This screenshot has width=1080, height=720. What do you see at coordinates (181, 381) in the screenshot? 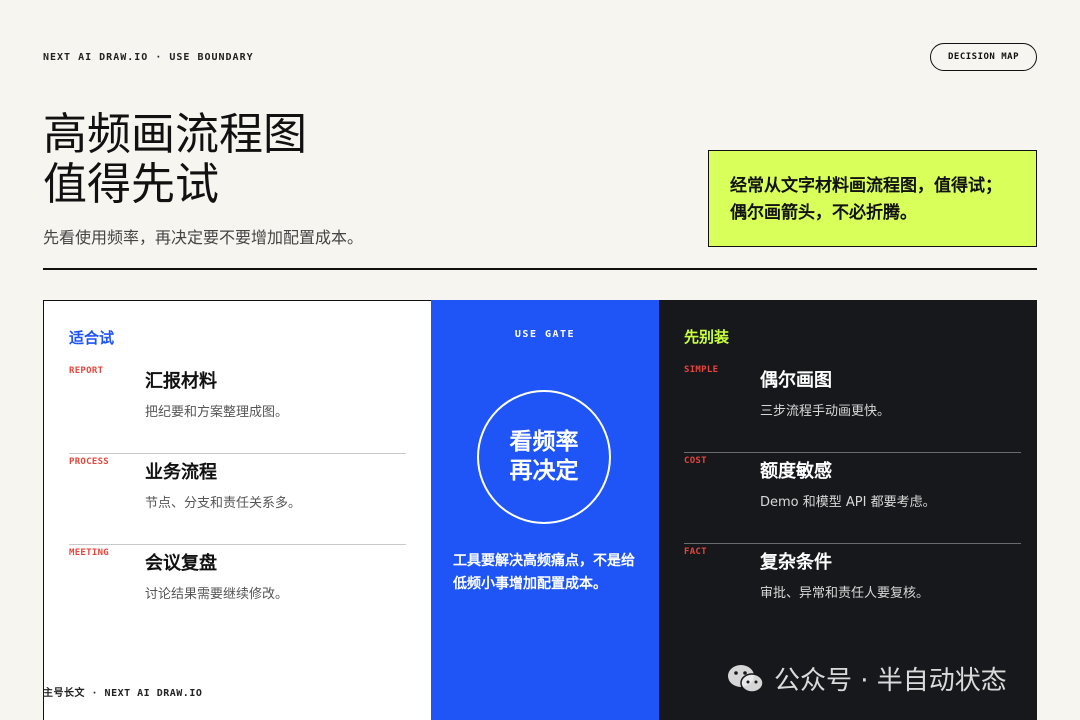
I see `item-title: 汇报材料` at bounding box center [181, 381].